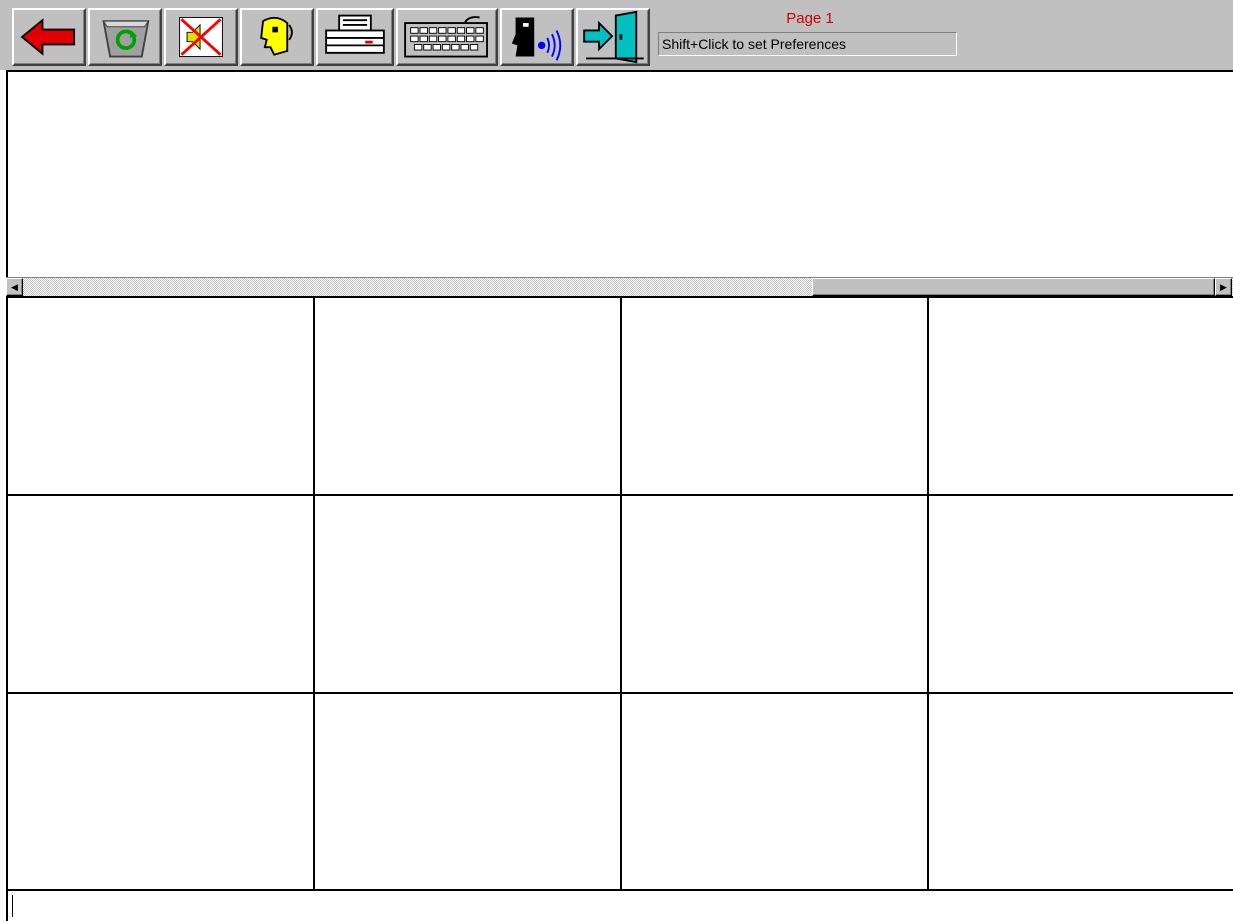  What do you see at coordinates (619, 286) in the screenshot?
I see `horizontal-scrollbar: ◀ ▶` at bounding box center [619, 286].